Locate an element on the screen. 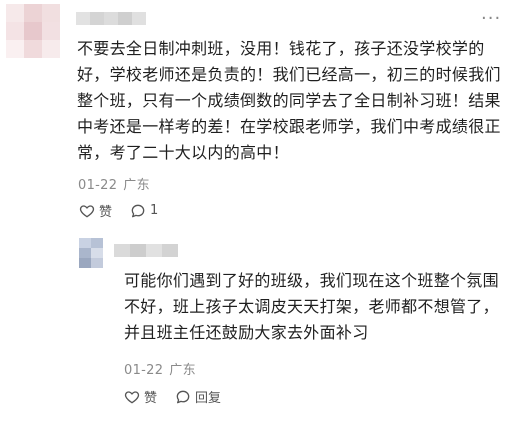 This screenshot has width=515, height=425. reply-count: 1 is located at coordinates (154, 210).